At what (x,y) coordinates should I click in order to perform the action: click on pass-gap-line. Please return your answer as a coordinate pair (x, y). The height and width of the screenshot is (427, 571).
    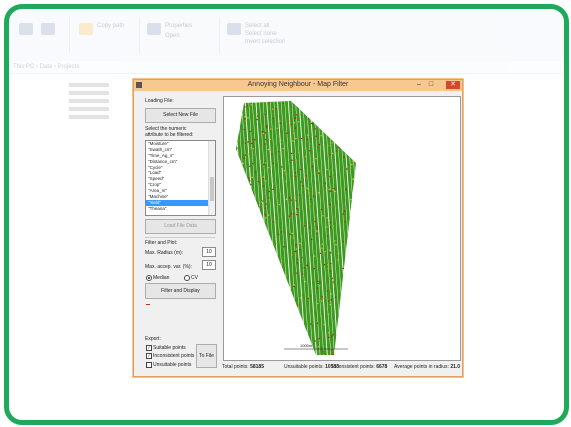
    Looking at the image, I should click on (352, 228).